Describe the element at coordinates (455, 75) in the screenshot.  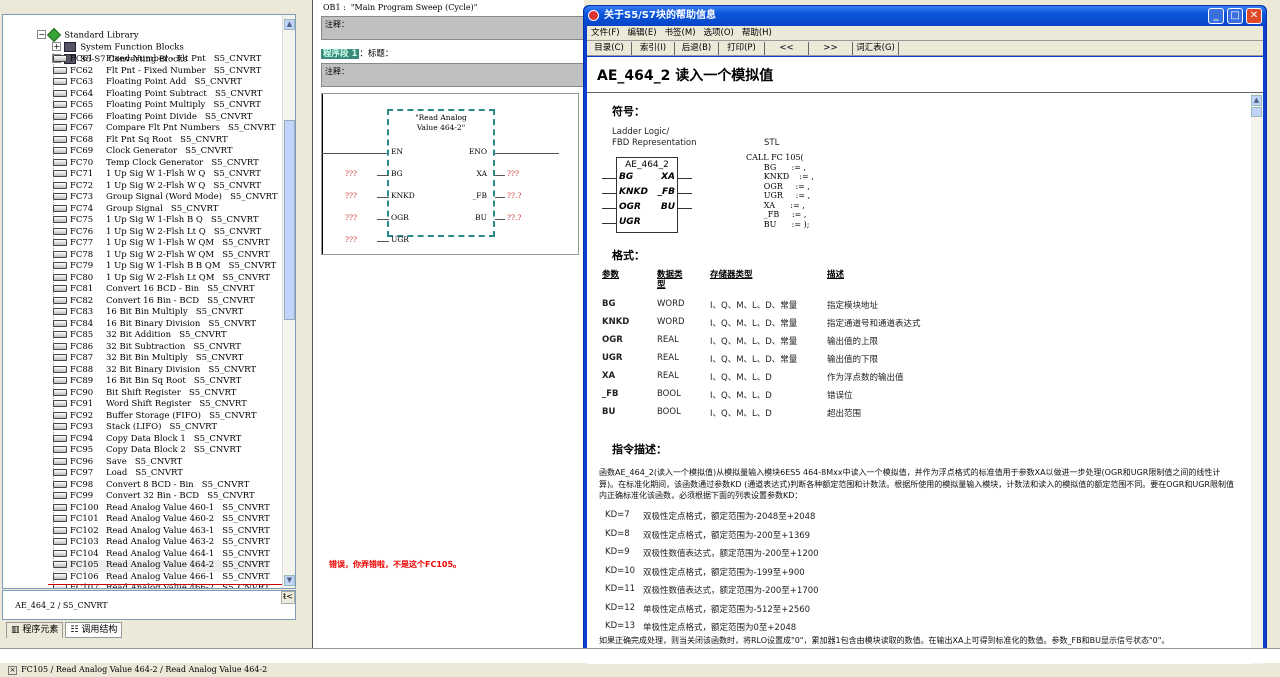
I see `network-comment-field: 注释：` at that location.